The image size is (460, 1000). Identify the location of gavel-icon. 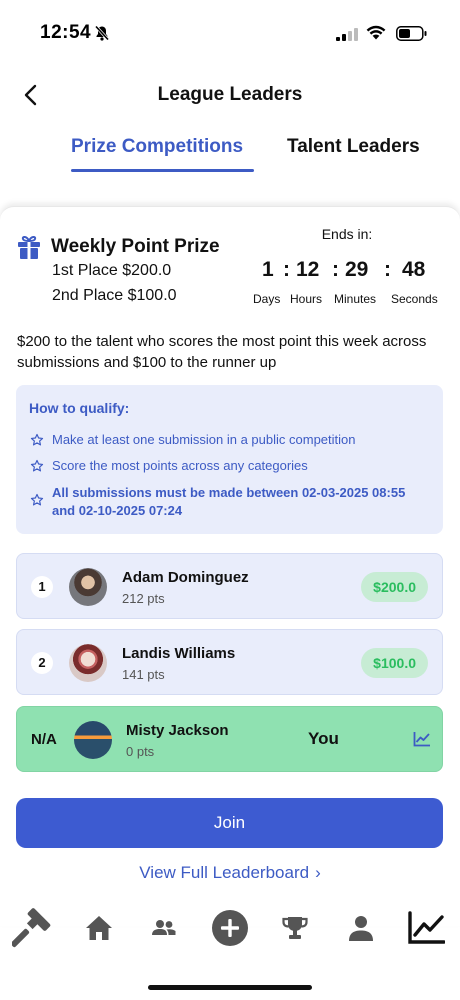
(31, 928).